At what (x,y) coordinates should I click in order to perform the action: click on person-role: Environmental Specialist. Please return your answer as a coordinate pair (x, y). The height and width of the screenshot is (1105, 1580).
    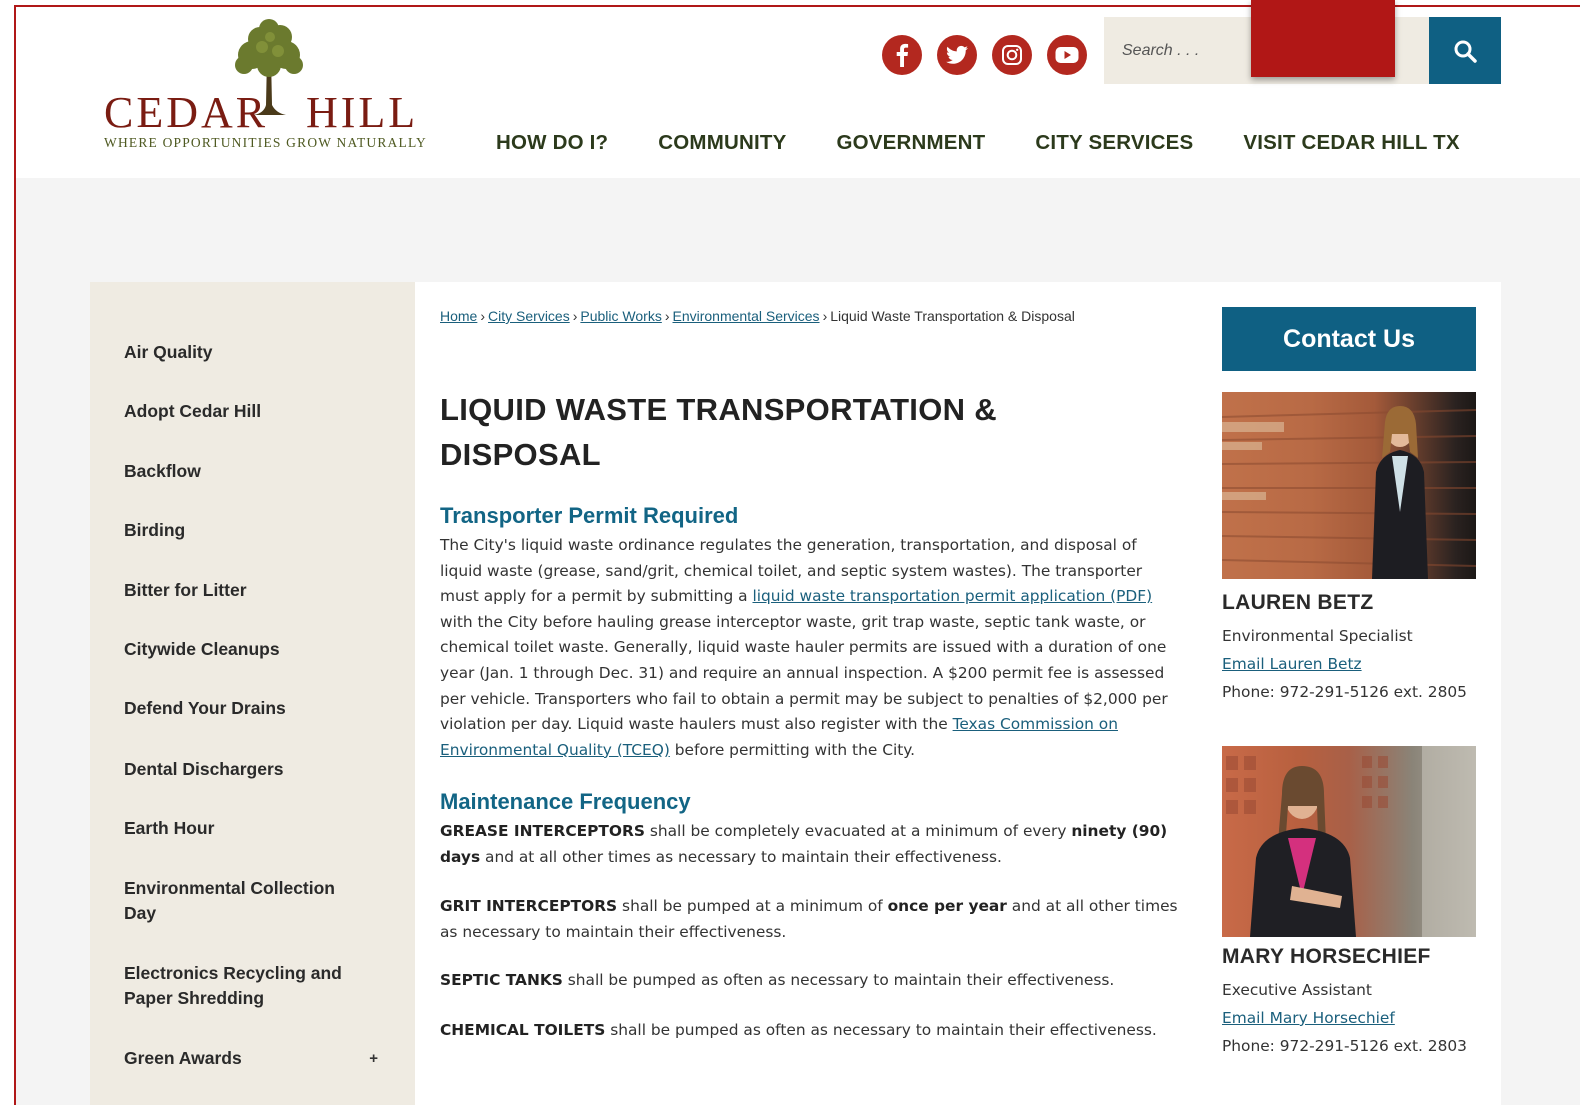
    Looking at the image, I should click on (1317, 636).